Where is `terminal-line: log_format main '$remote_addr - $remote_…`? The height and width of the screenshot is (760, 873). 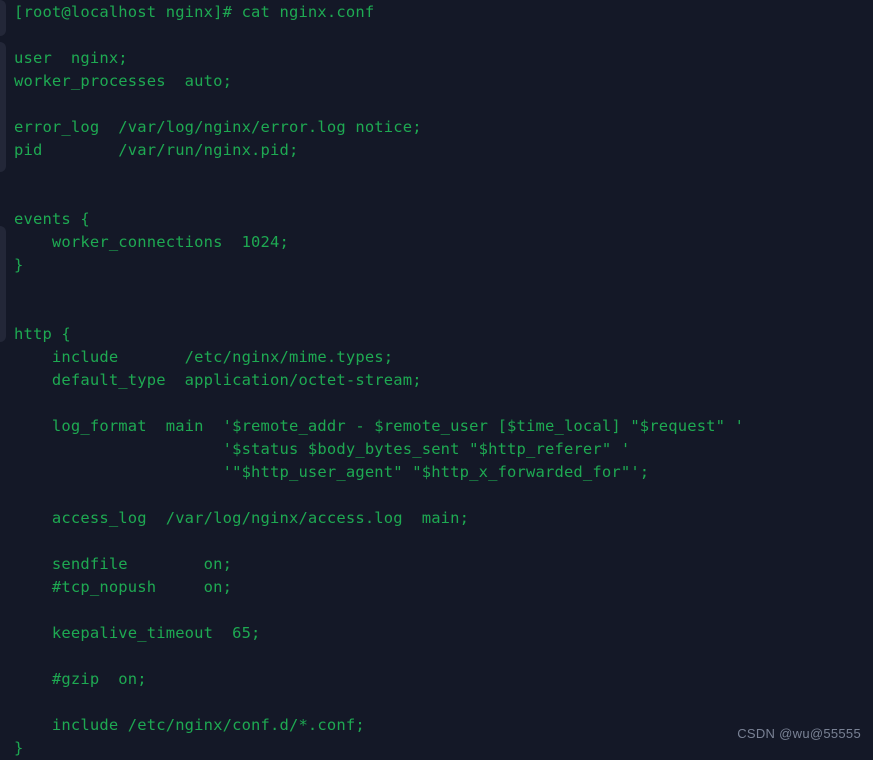 terminal-line: log_format main '$remote_addr - $remote_… is located at coordinates (379, 426).